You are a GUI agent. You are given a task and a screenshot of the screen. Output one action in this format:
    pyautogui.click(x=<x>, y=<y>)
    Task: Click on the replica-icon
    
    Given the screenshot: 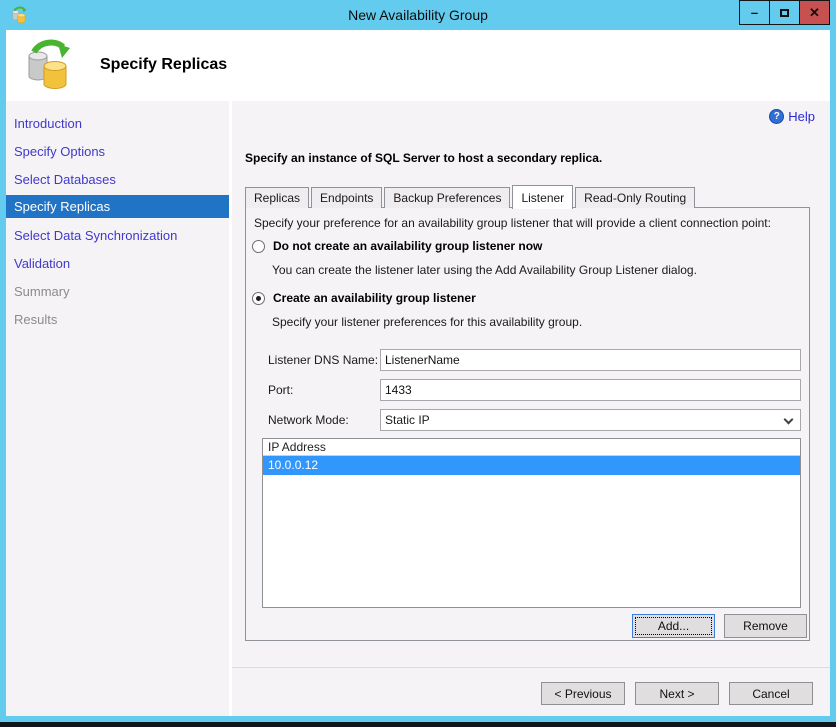 What is the action you would take?
    pyautogui.click(x=49, y=64)
    